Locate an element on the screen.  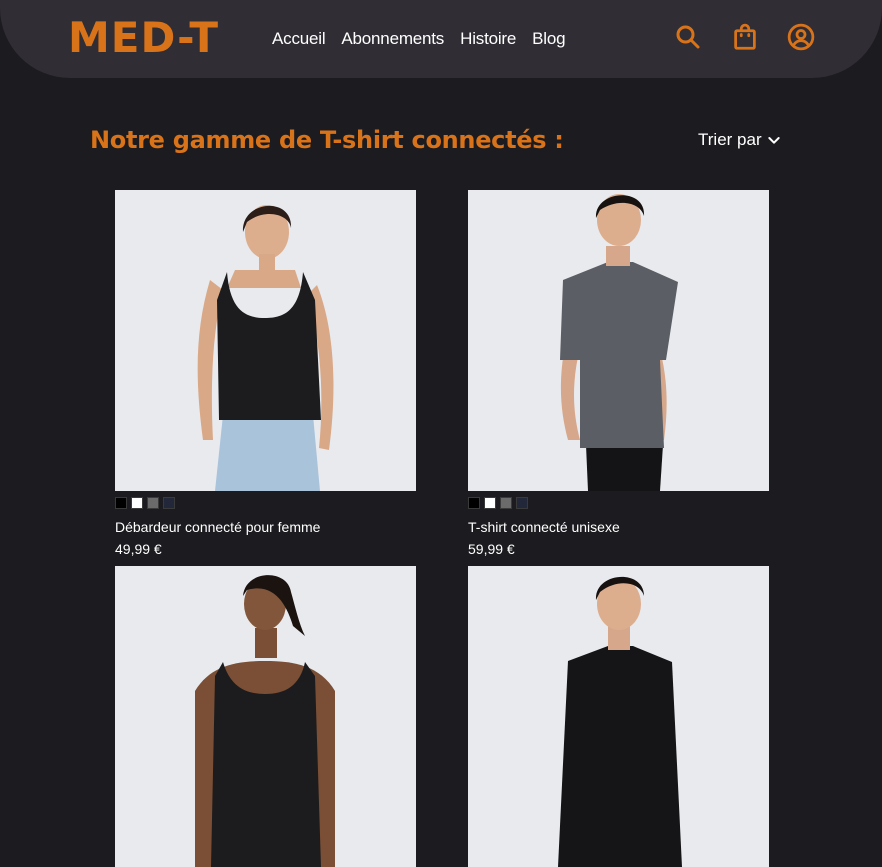
nav-link-accueil: Accueil is located at coordinates (299, 39).